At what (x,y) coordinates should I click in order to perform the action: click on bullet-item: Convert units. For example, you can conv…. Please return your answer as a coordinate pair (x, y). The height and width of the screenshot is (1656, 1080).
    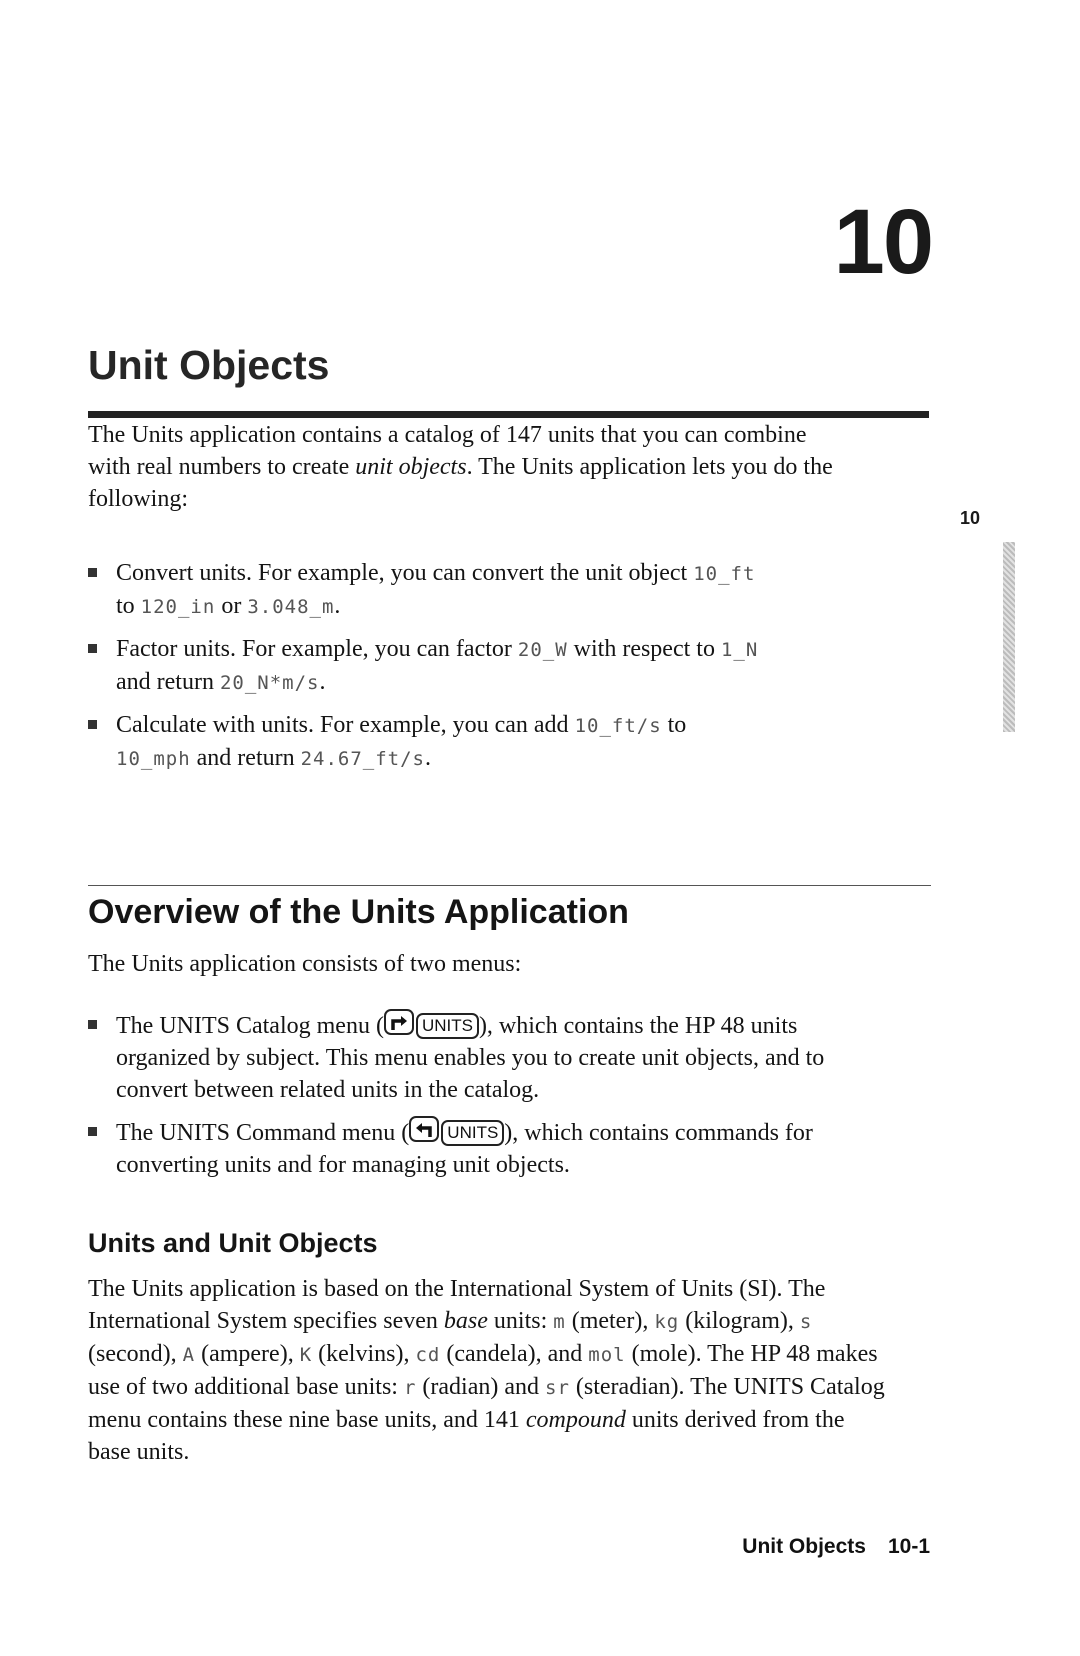
    Looking at the image, I should click on (498, 590).